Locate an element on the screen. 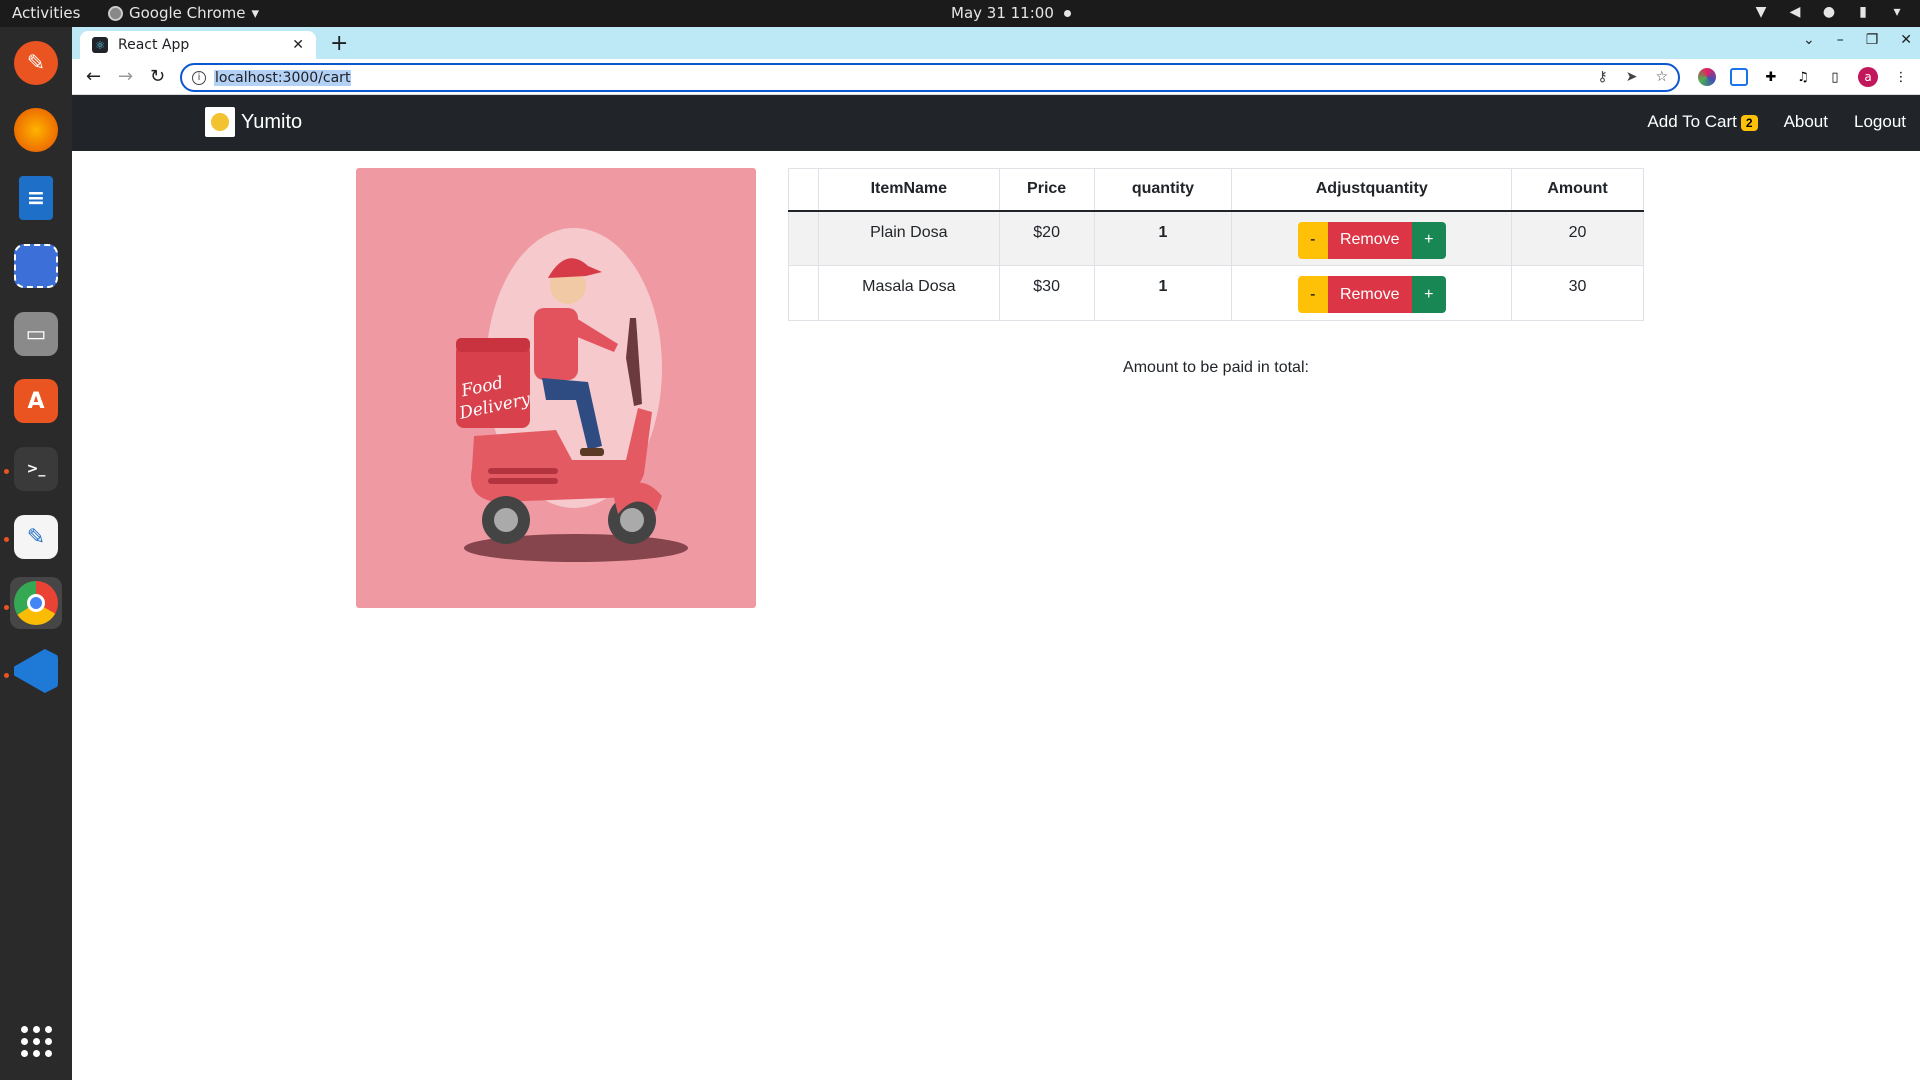 The image size is (1920, 1080). react-favicon-icon: ⚛ is located at coordinates (100, 45).